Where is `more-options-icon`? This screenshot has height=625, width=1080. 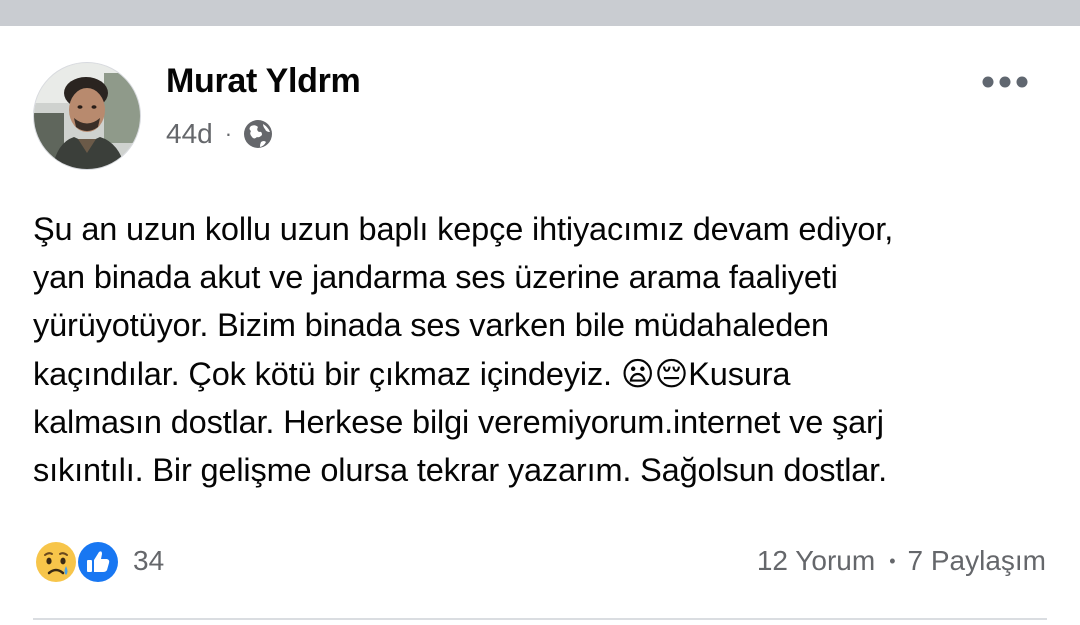 more-options-icon is located at coordinates (1005, 82).